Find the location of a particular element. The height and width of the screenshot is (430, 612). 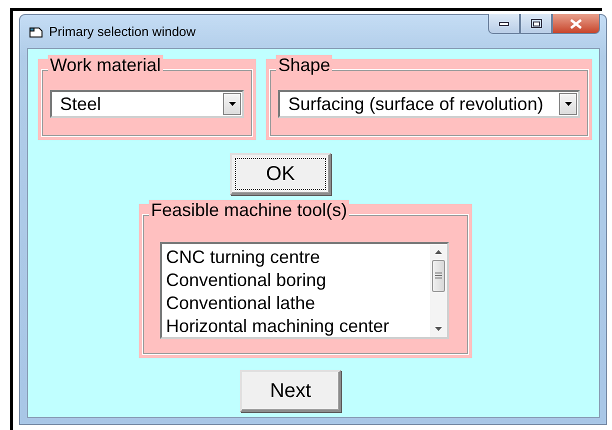

close-button is located at coordinates (576, 24).